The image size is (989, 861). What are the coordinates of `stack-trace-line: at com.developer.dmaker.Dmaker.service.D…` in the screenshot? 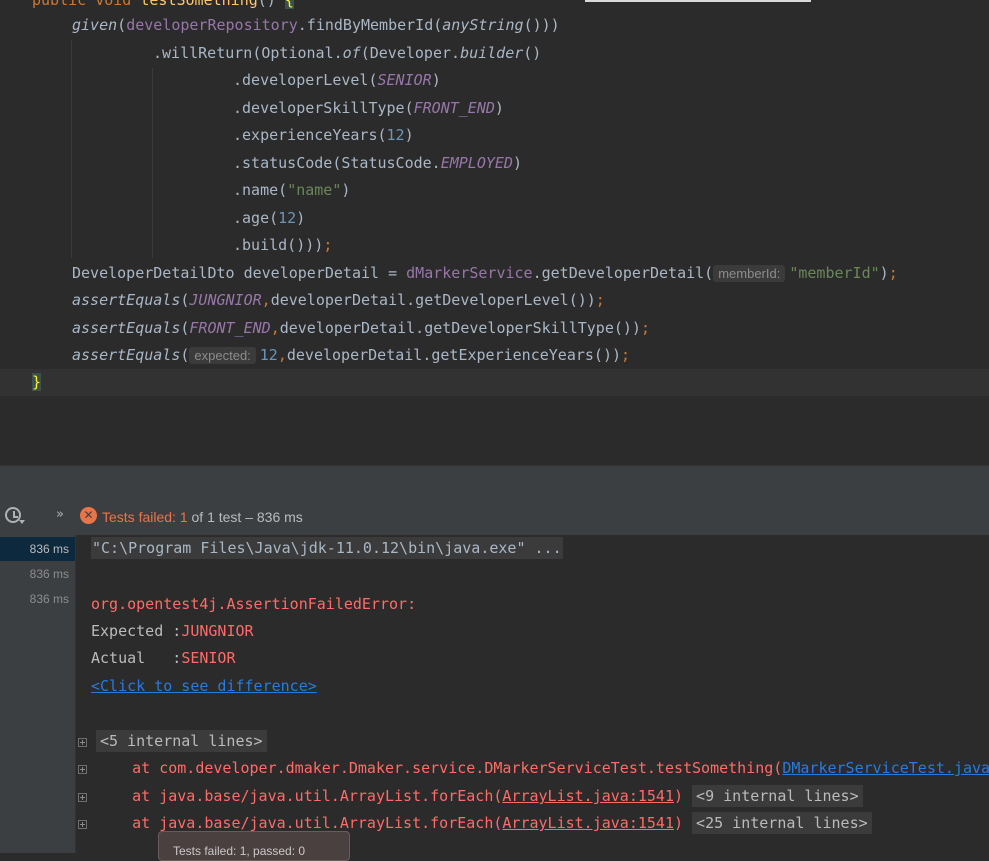 It's located at (542, 768).